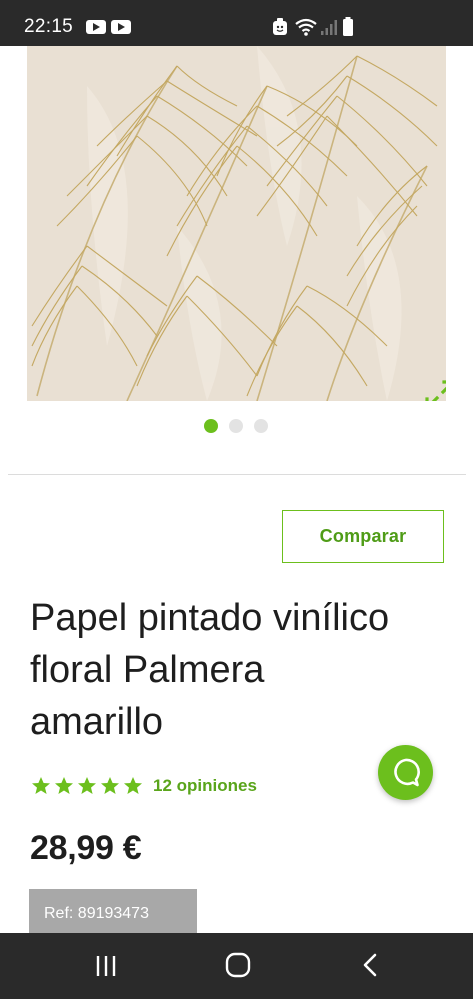  Describe the element at coordinates (97, 722) in the screenshot. I see `product-title-line: amarillo` at that location.